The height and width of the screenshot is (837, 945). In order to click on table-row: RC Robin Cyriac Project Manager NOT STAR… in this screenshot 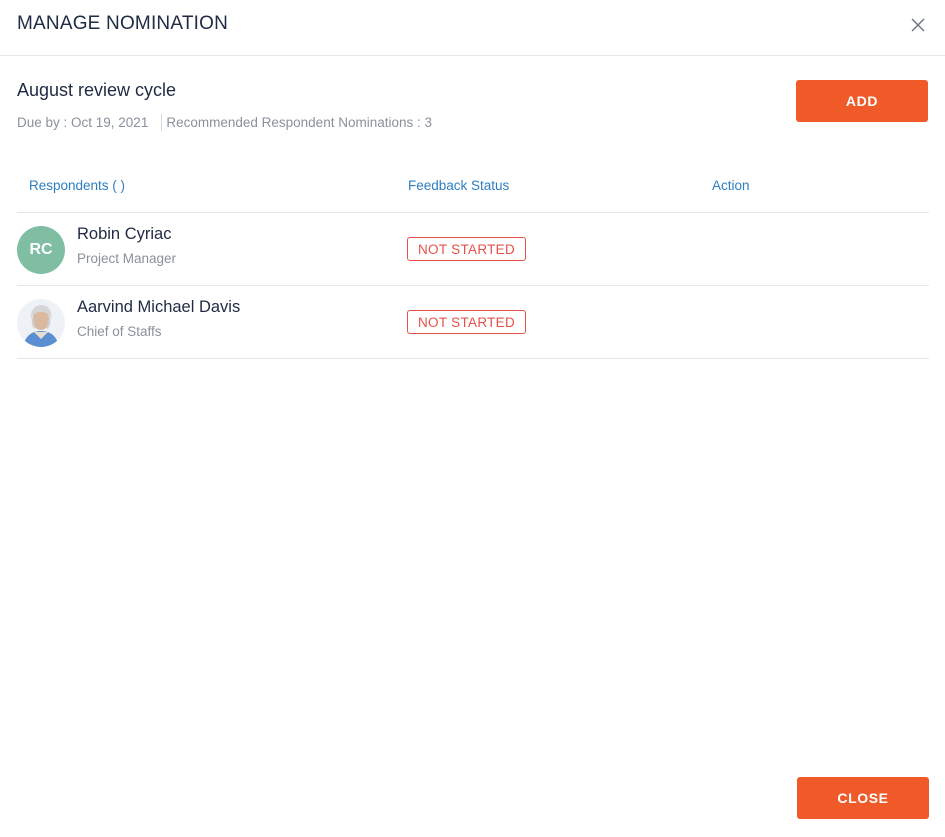, I will do `click(473, 249)`.